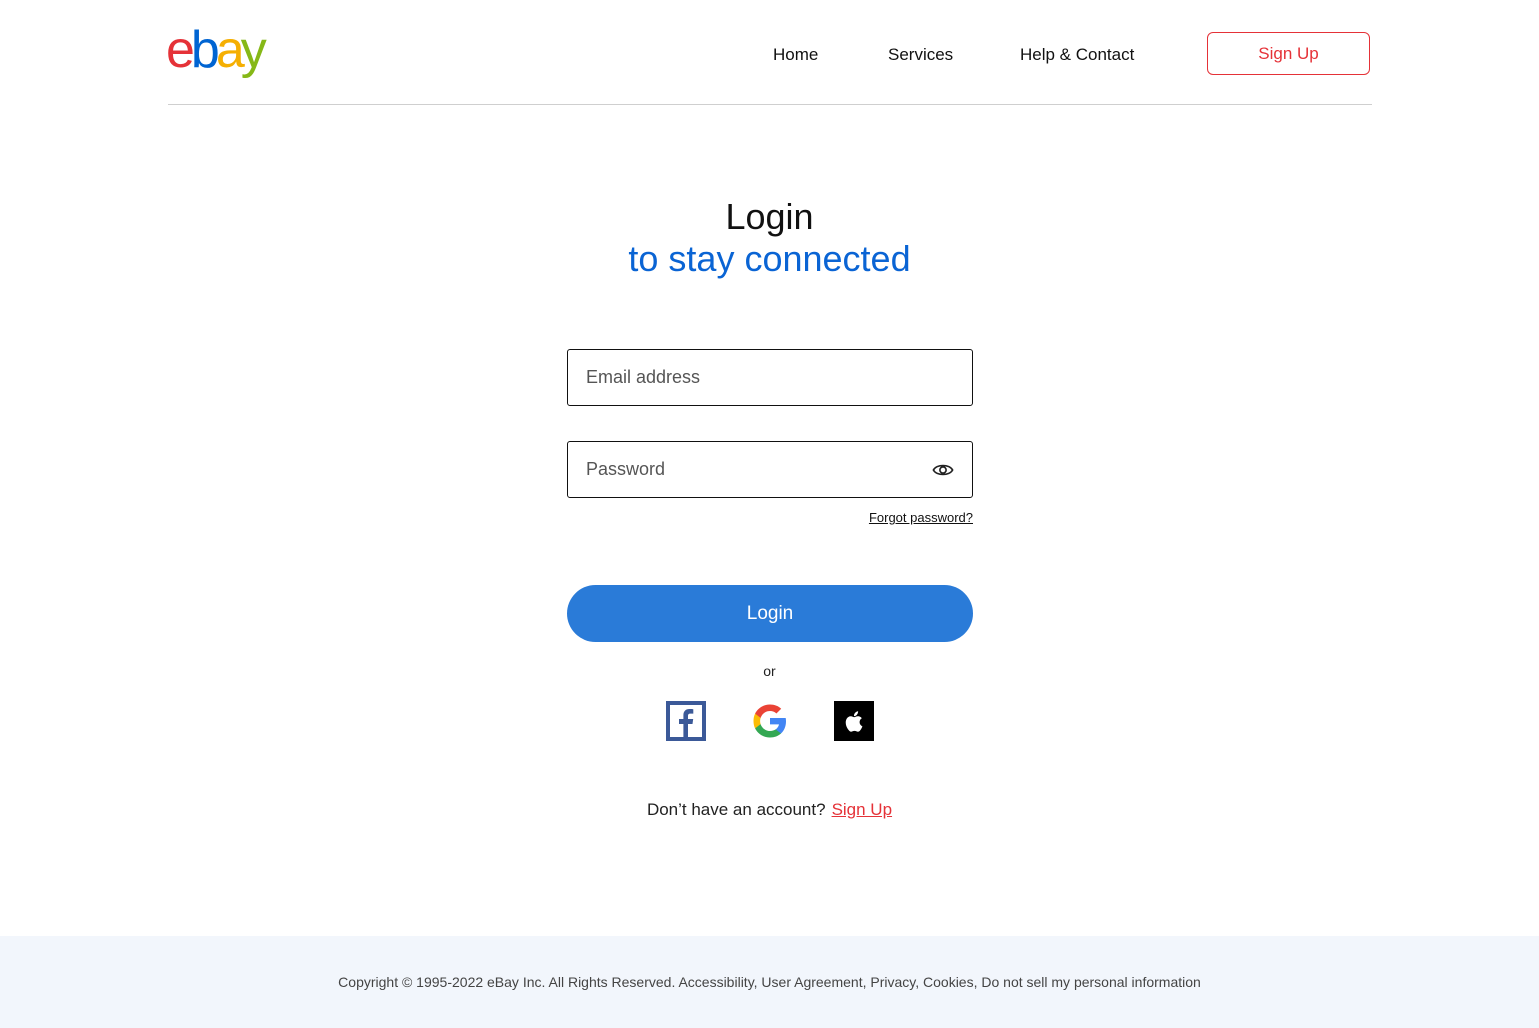 The width and height of the screenshot is (1539, 1028). What do you see at coordinates (862, 809) in the screenshot?
I see `signup-link: Sign Up` at bounding box center [862, 809].